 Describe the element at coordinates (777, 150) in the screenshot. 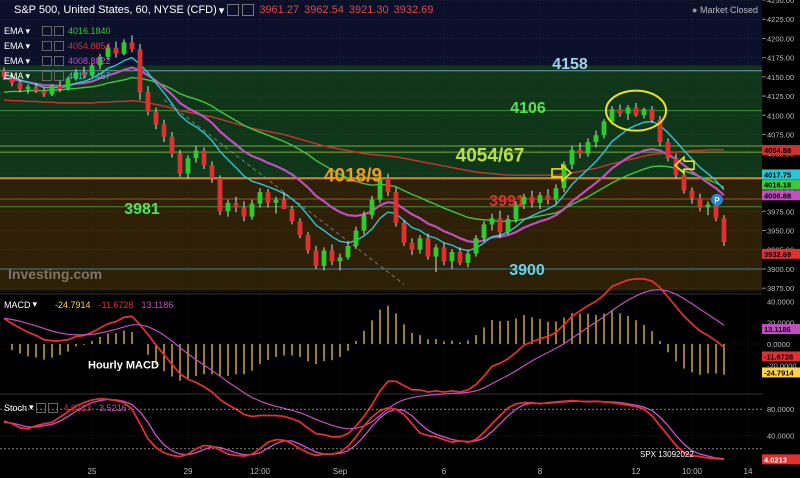

I see `price-tag-label: 4054.88` at that location.